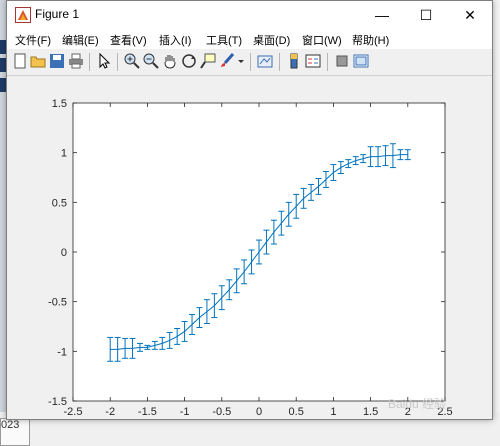  What do you see at coordinates (221, 412) in the screenshot?
I see `x-tick-label: -0.5` at bounding box center [221, 412].